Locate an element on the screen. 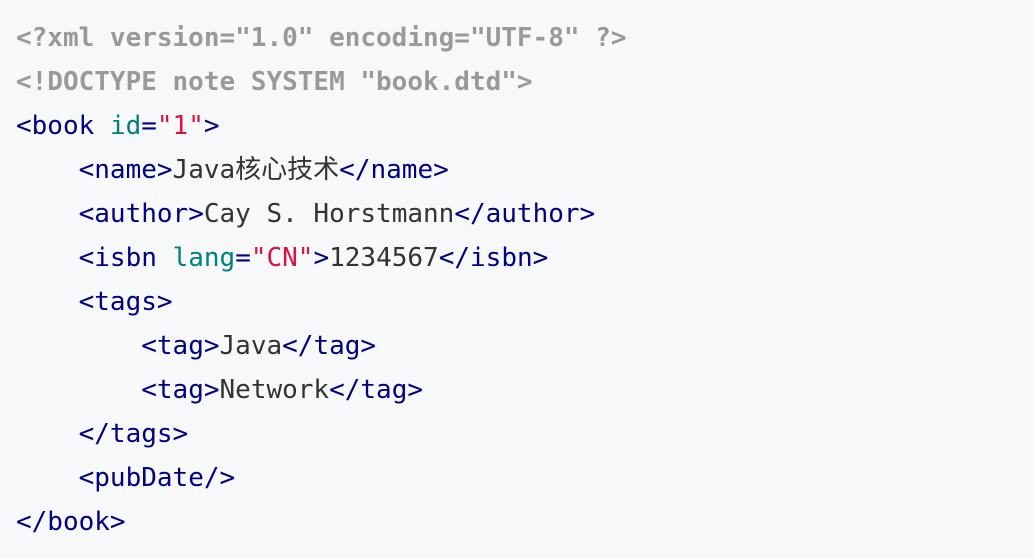  author-open-tag: <author> is located at coordinates (141, 214).